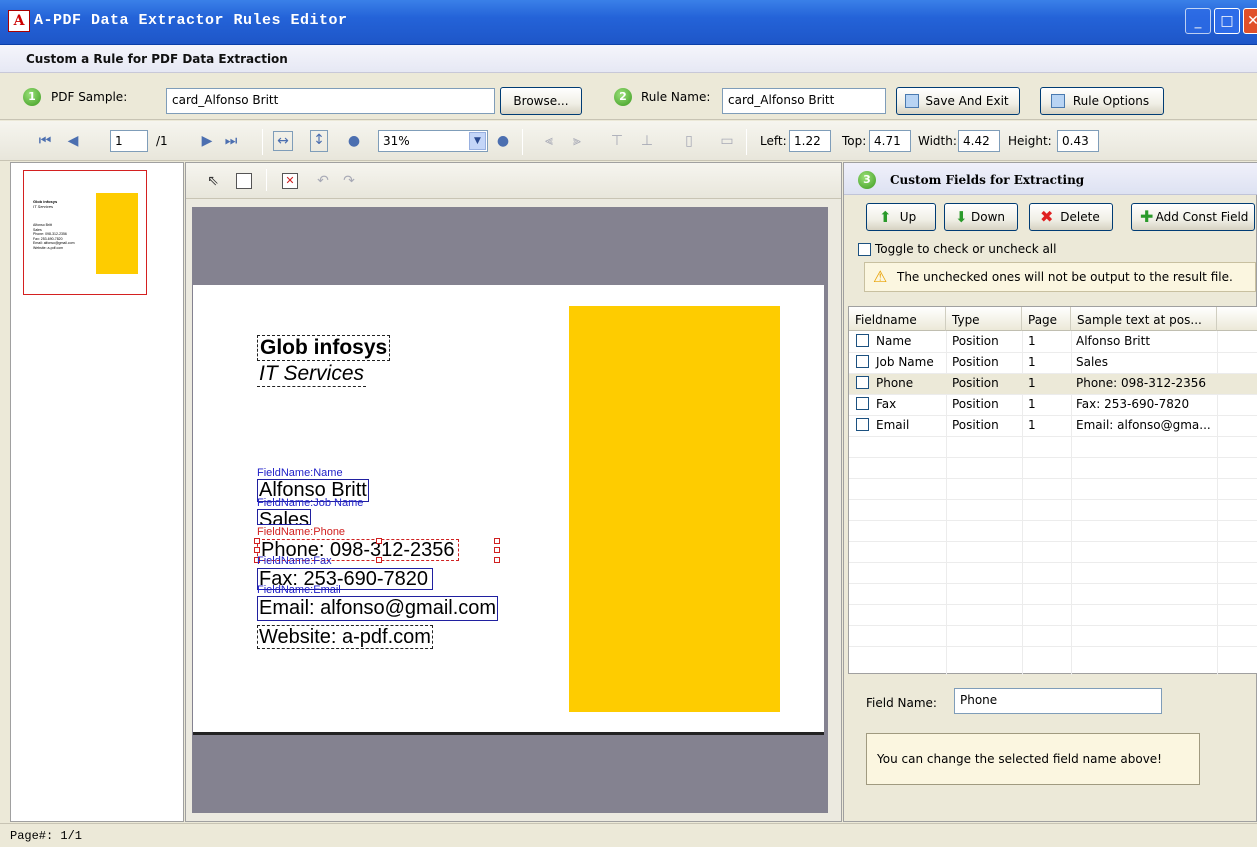 The width and height of the screenshot is (1257, 847). Describe the element at coordinates (1058, 101) in the screenshot. I see `options-icon` at that location.